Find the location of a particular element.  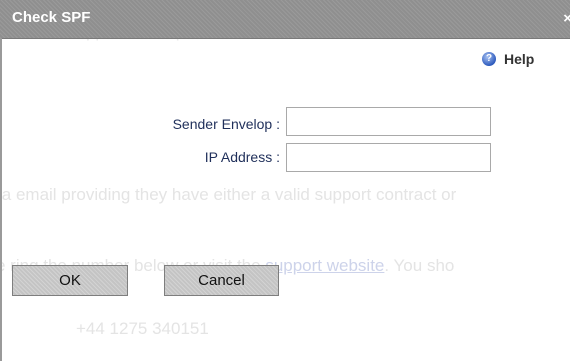

cancel-button: Cancel is located at coordinates (221, 280).